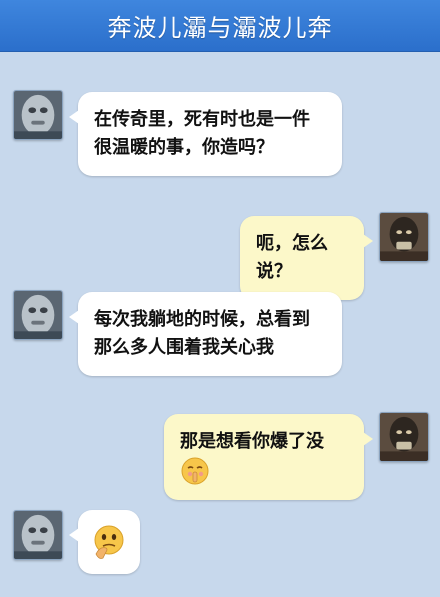  Describe the element at coordinates (195, 471) in the screenshot. I see `shush-face-icon` at that location.